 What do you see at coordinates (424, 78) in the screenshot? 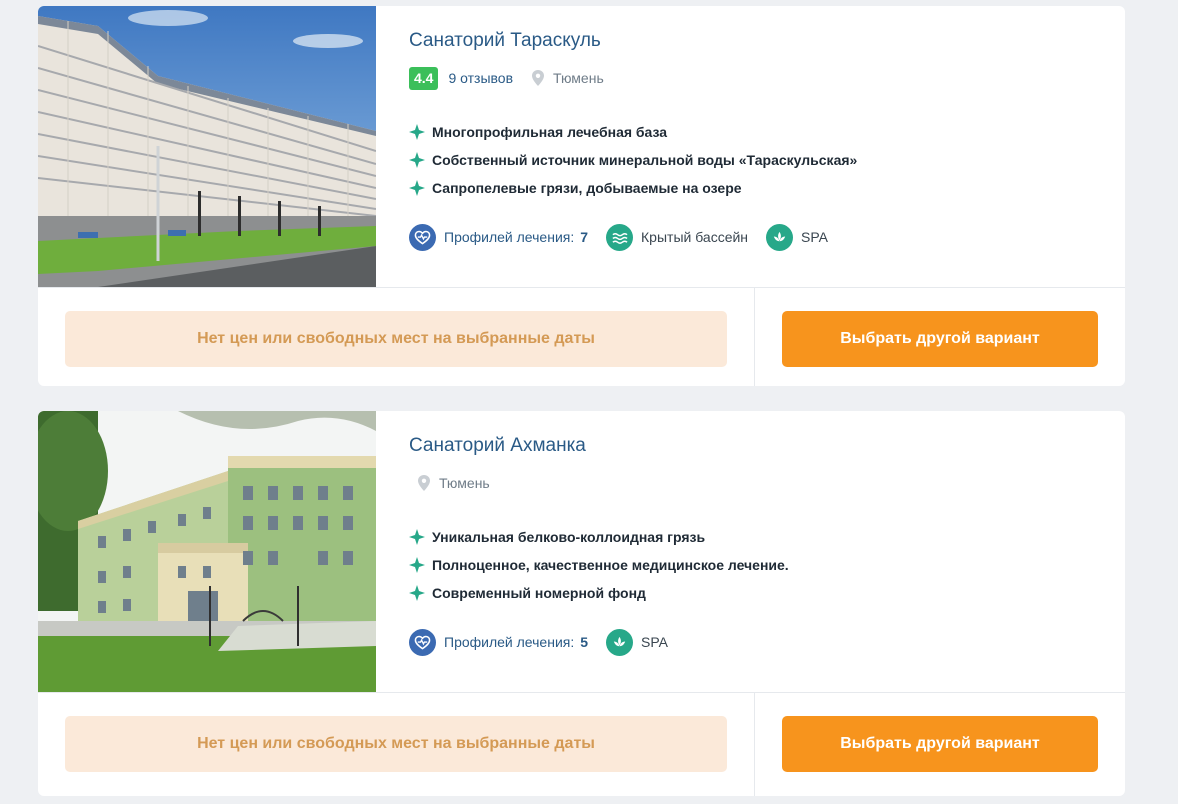
I see `rating-badge: 4.4` at bounding box center [424, 78].